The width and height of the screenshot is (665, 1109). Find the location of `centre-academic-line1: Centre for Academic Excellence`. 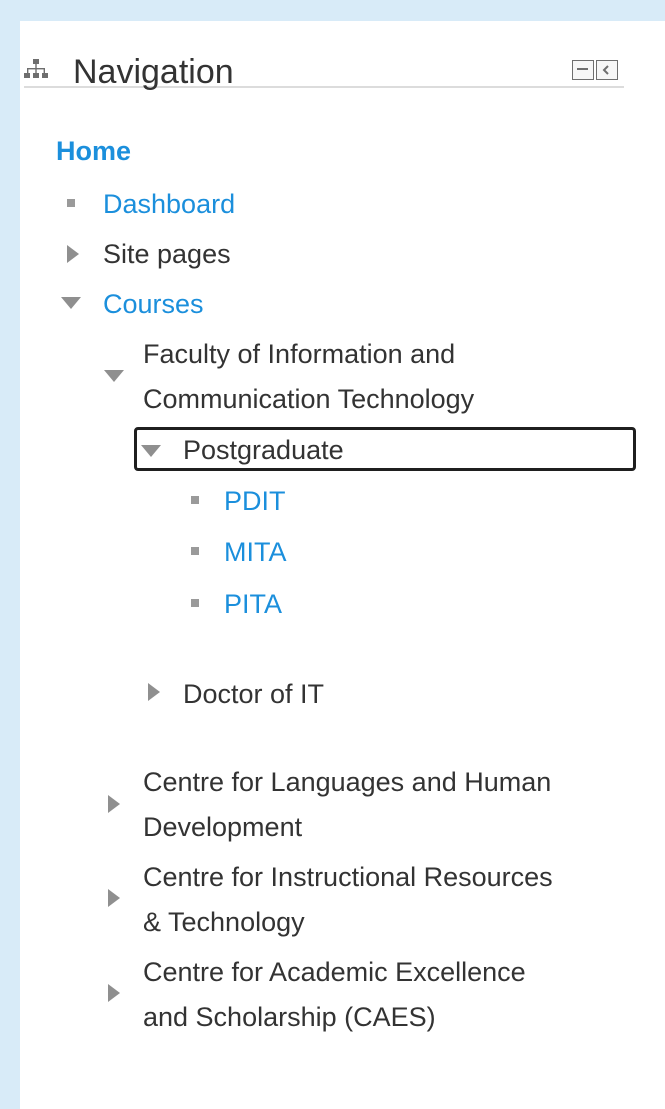

centre-academic-line1: Centre for Academic Excellence is located at coordinates (334, 972).